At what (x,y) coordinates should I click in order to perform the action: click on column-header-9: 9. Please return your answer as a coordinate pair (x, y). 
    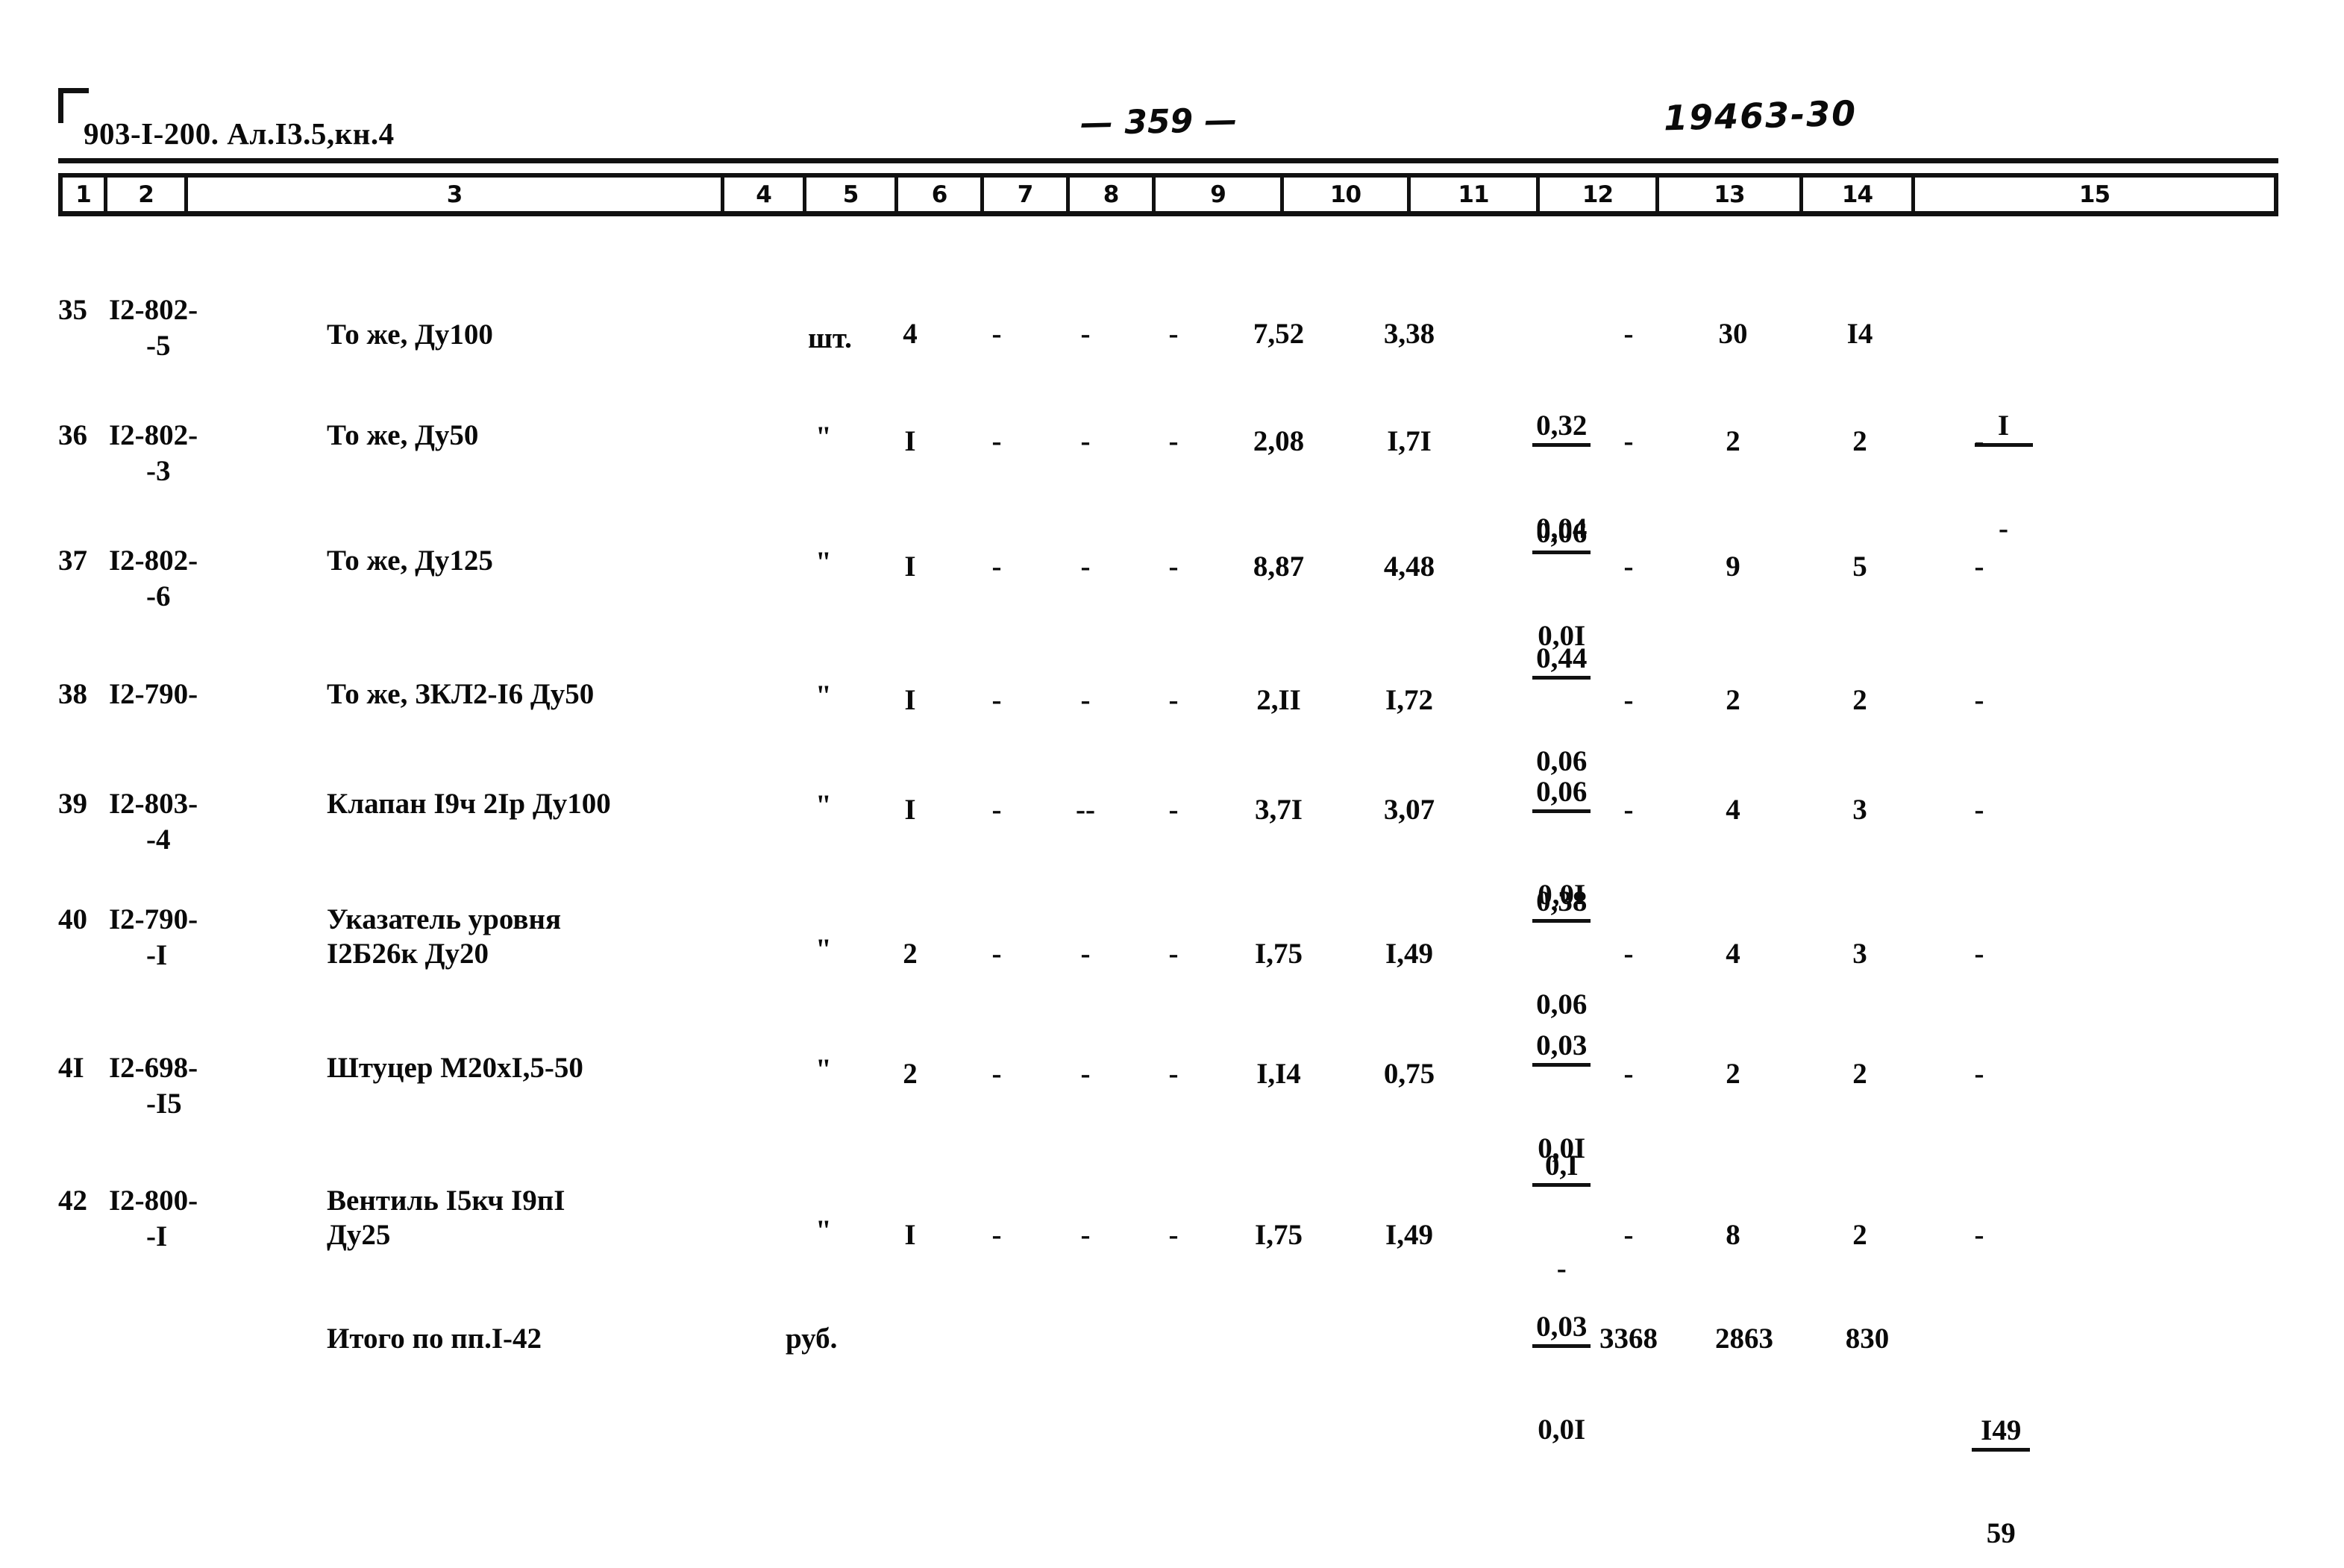
    Looking at the image, I should click on (1220, 194).